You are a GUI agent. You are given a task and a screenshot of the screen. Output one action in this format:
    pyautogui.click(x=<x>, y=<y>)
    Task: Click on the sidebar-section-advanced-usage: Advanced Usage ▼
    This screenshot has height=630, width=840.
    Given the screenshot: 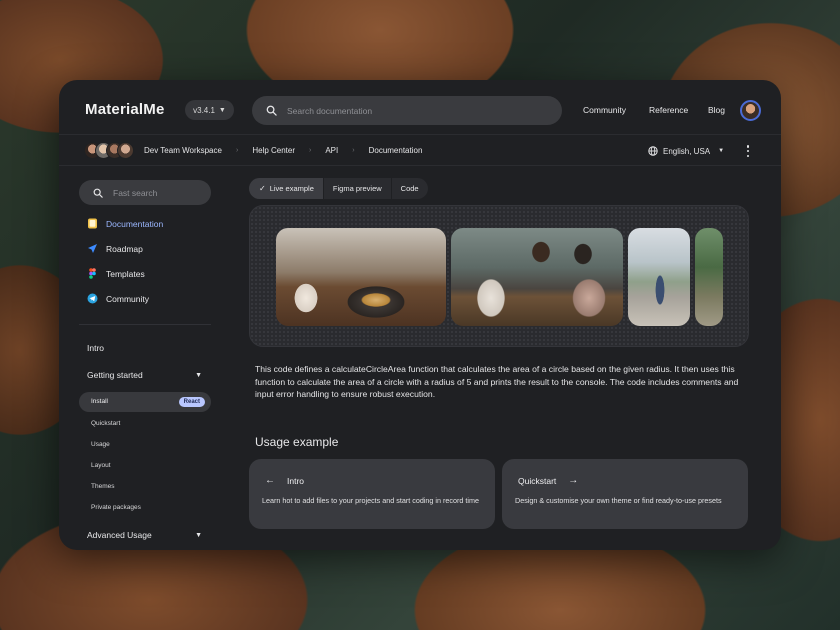 What is the action you would take?
    pyautogui.click(x=144, y=535)
    